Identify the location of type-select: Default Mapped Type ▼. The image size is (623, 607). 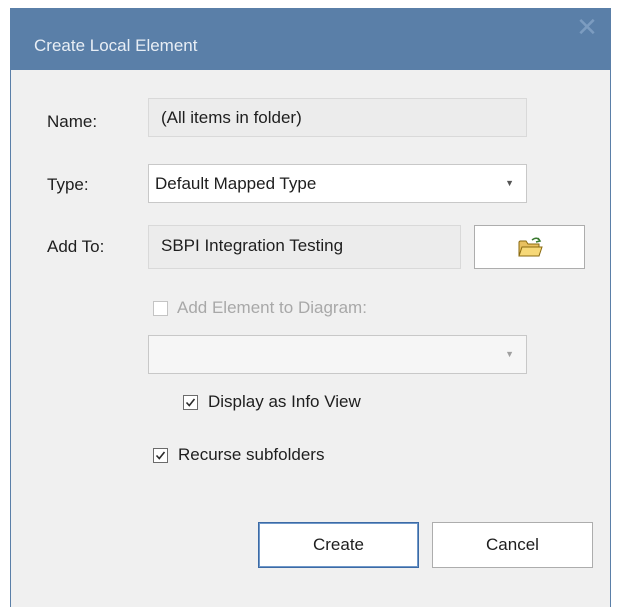
(337, 183).